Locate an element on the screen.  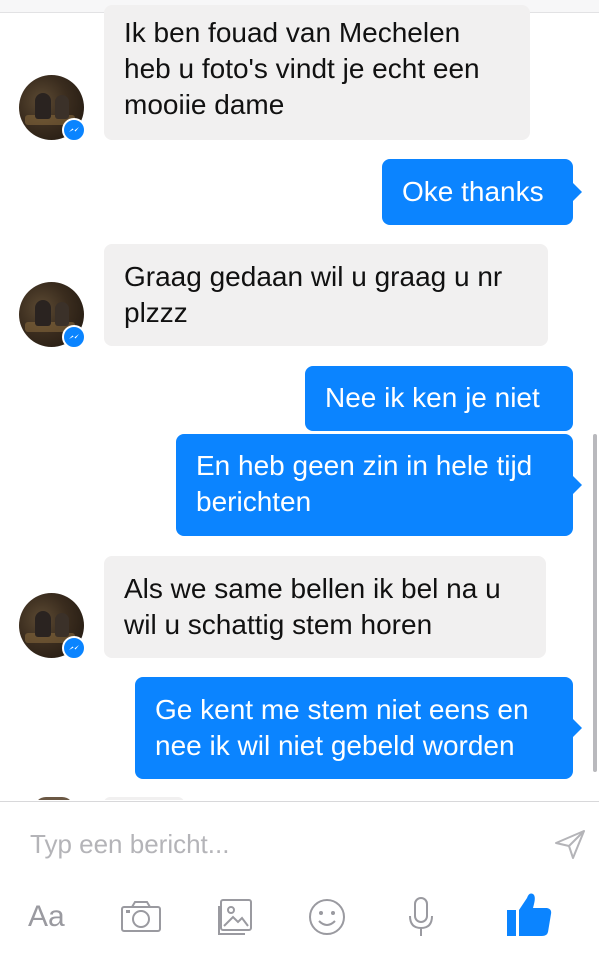
send-icon is located at coordinates (570, 844).